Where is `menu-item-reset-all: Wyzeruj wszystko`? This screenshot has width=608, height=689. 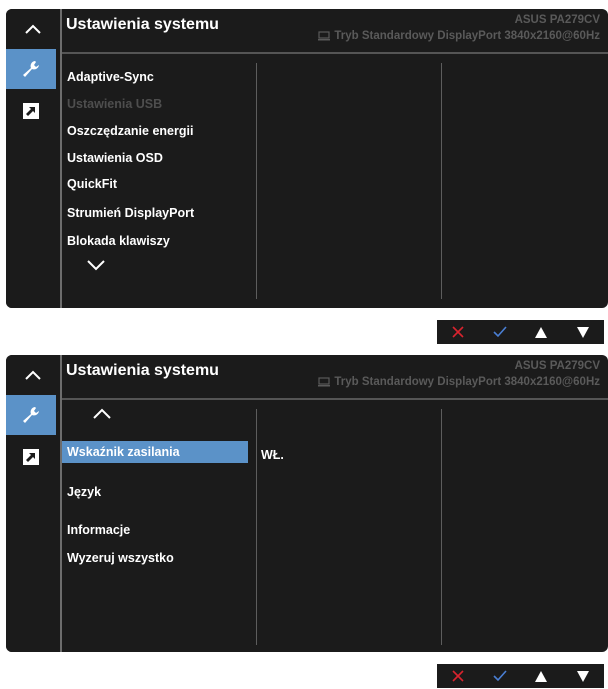
menu-item-reset-all: Wyzeruj wszystko is located at coordinates (120, 558).